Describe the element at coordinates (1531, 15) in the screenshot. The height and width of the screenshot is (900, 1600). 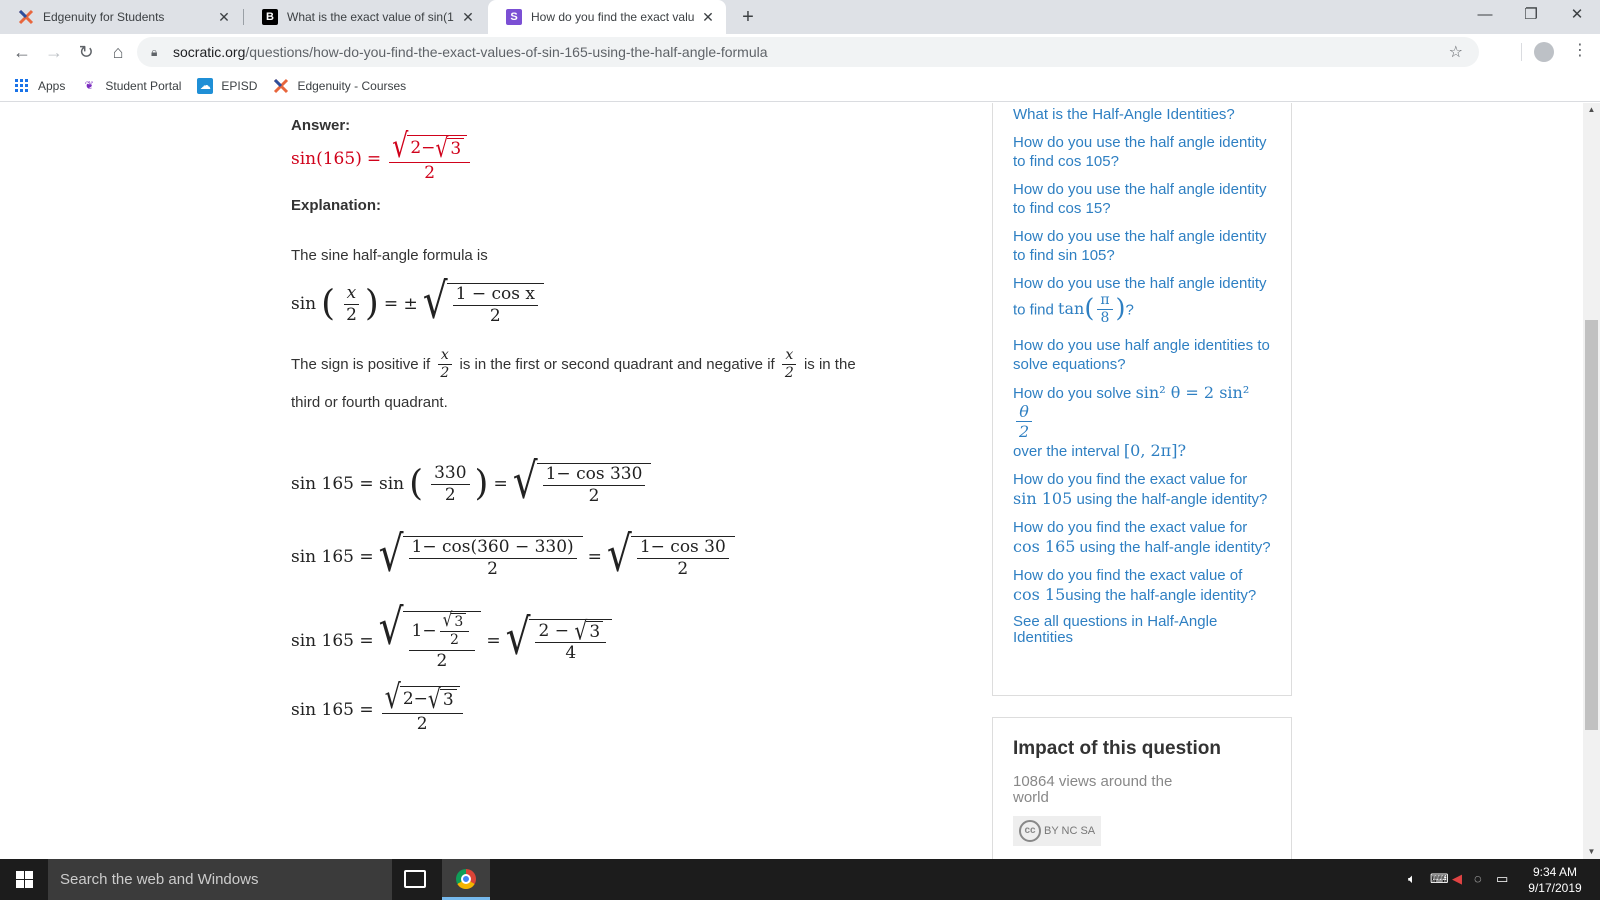
I see `restore-button: ❐` at that location.